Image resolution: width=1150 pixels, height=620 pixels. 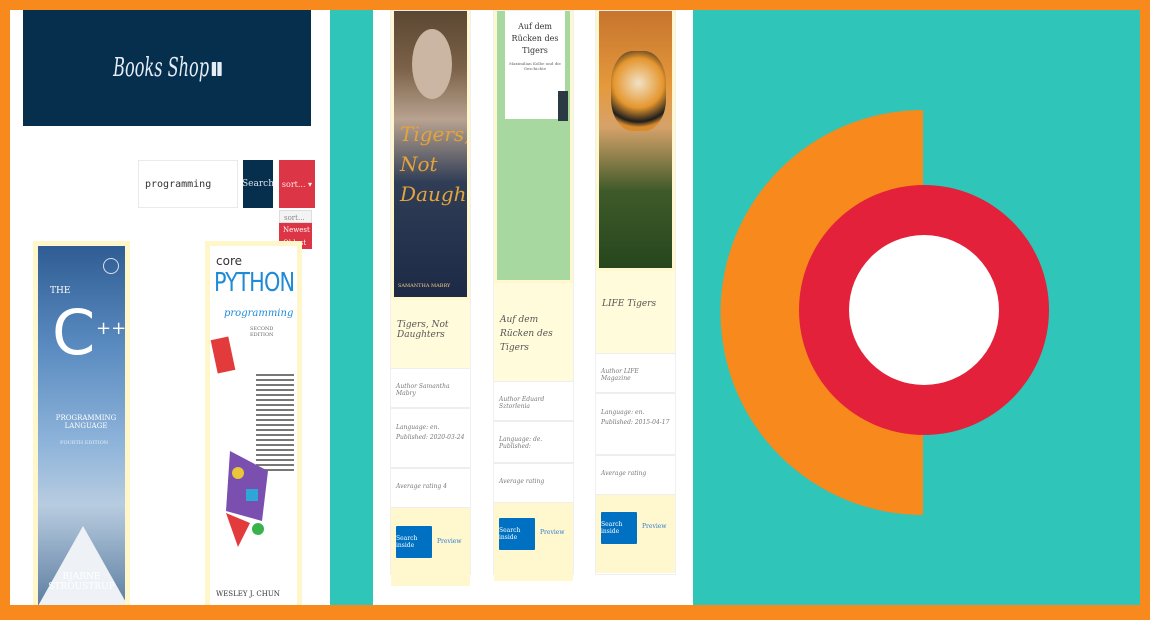 I want to click on book-author: Author LIFE Magazine, so click(x=635, y=373).